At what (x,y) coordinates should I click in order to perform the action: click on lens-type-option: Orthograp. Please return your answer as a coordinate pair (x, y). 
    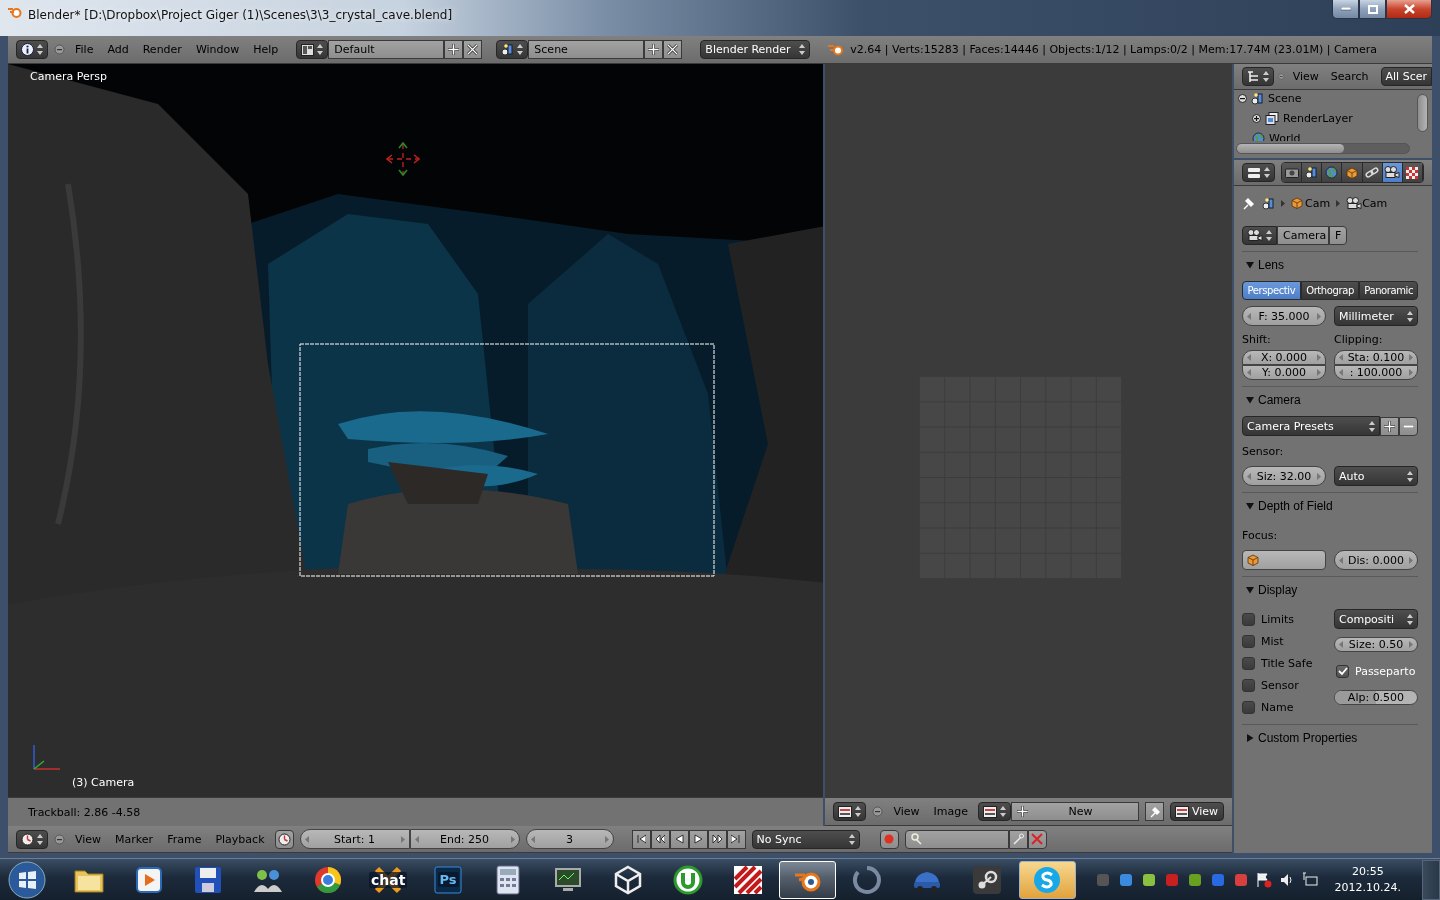
    Looking at the image, I should click on (1330, 290).